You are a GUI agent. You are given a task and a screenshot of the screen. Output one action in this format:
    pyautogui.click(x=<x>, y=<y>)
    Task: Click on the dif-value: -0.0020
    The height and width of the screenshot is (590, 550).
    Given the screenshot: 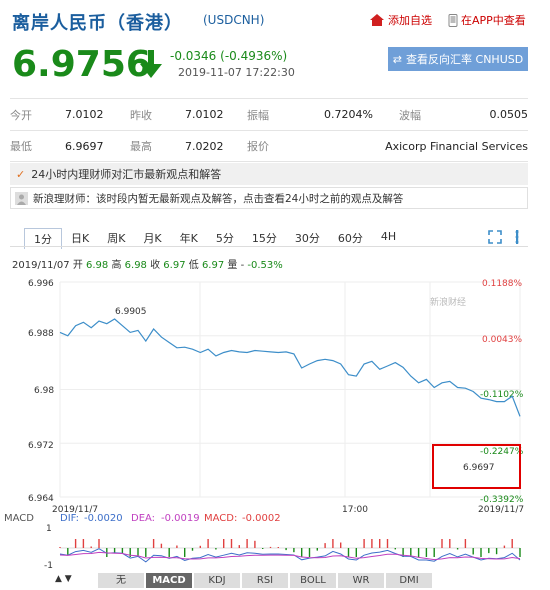 What is the action you would take?
    pyautogui.click(x=103, y=518)
    